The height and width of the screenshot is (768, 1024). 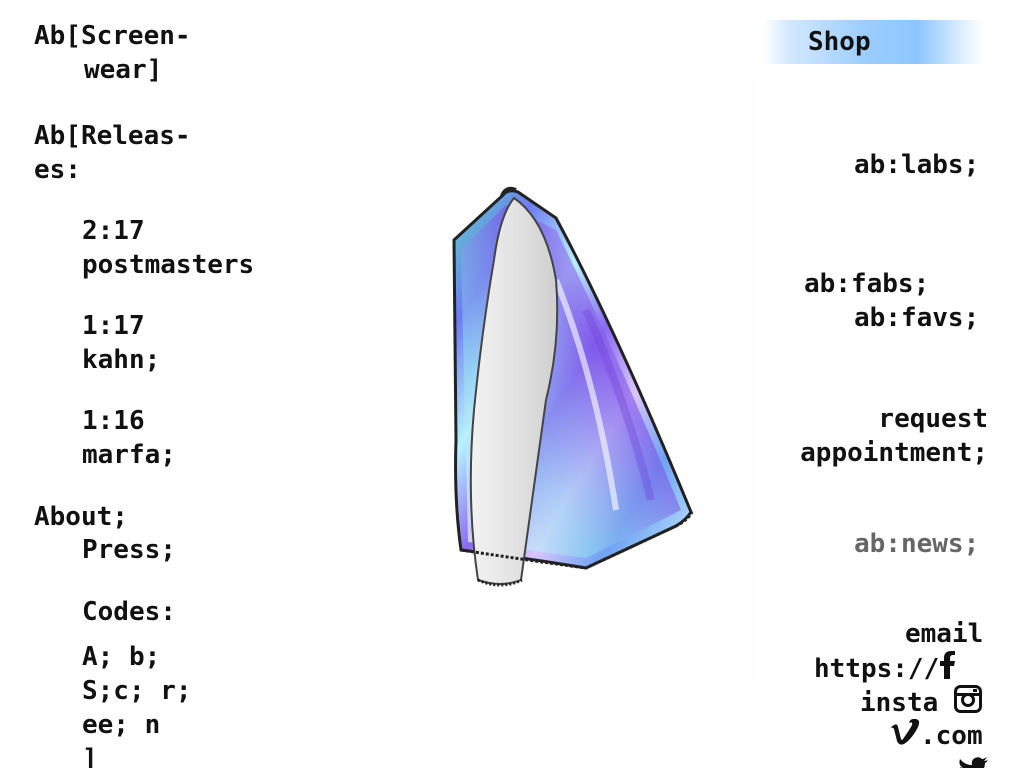 What do you see at coordinates (866, 284) in the screenshot?
I see `fabs-link: ab:fabs;` at bounding box center [866, 284].